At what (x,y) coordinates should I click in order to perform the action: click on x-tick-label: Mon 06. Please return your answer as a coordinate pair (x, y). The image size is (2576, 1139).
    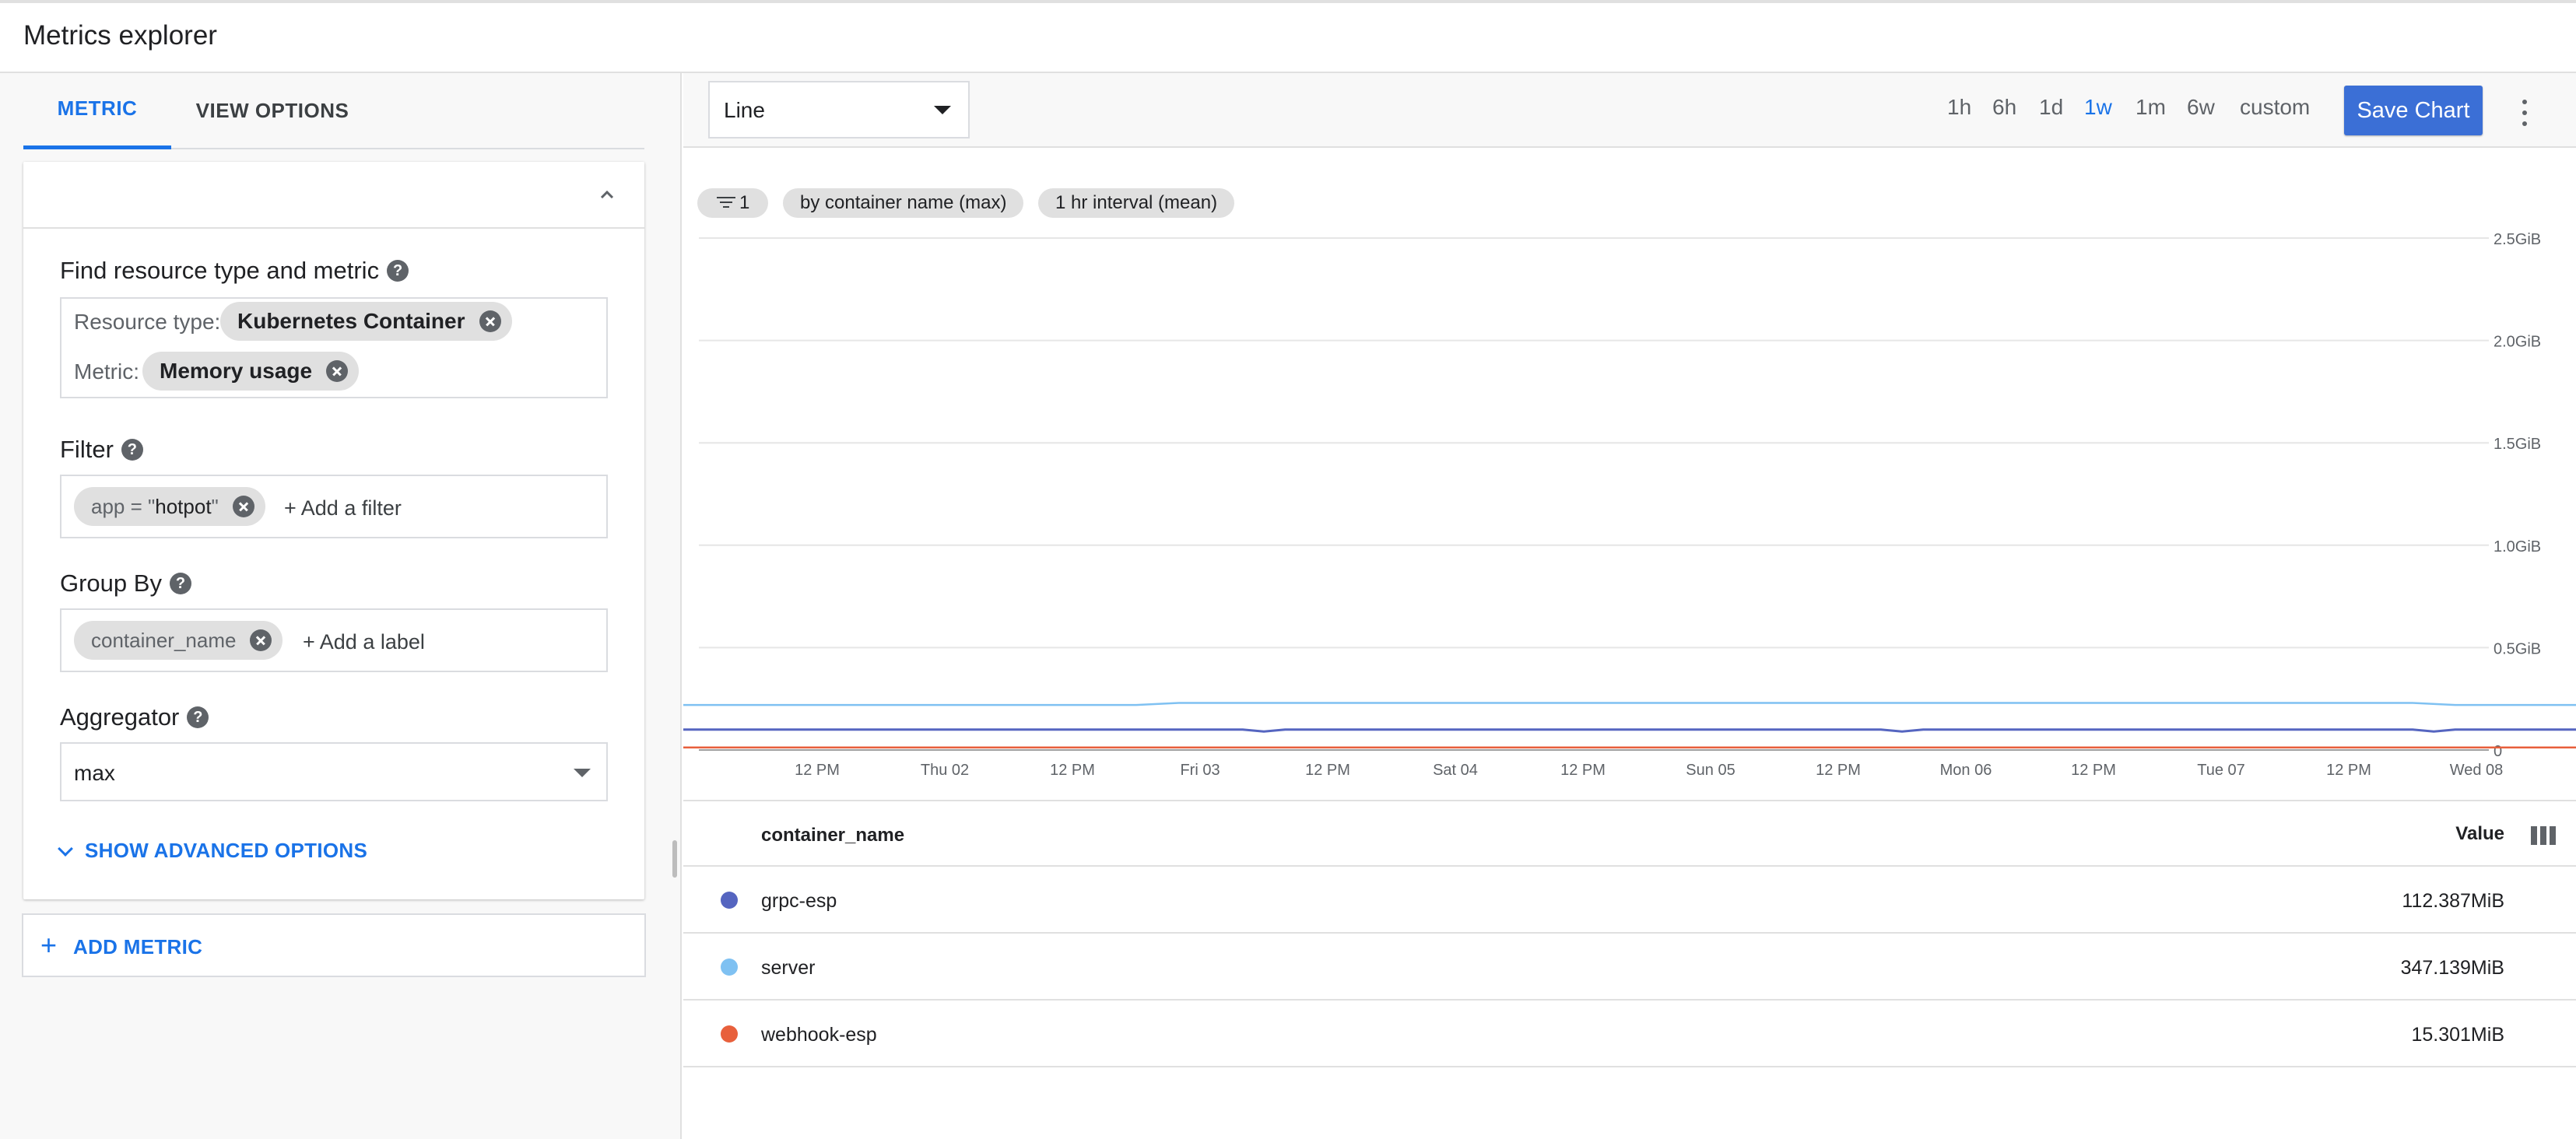
    Looking at the image, I should click on (1966, 770).